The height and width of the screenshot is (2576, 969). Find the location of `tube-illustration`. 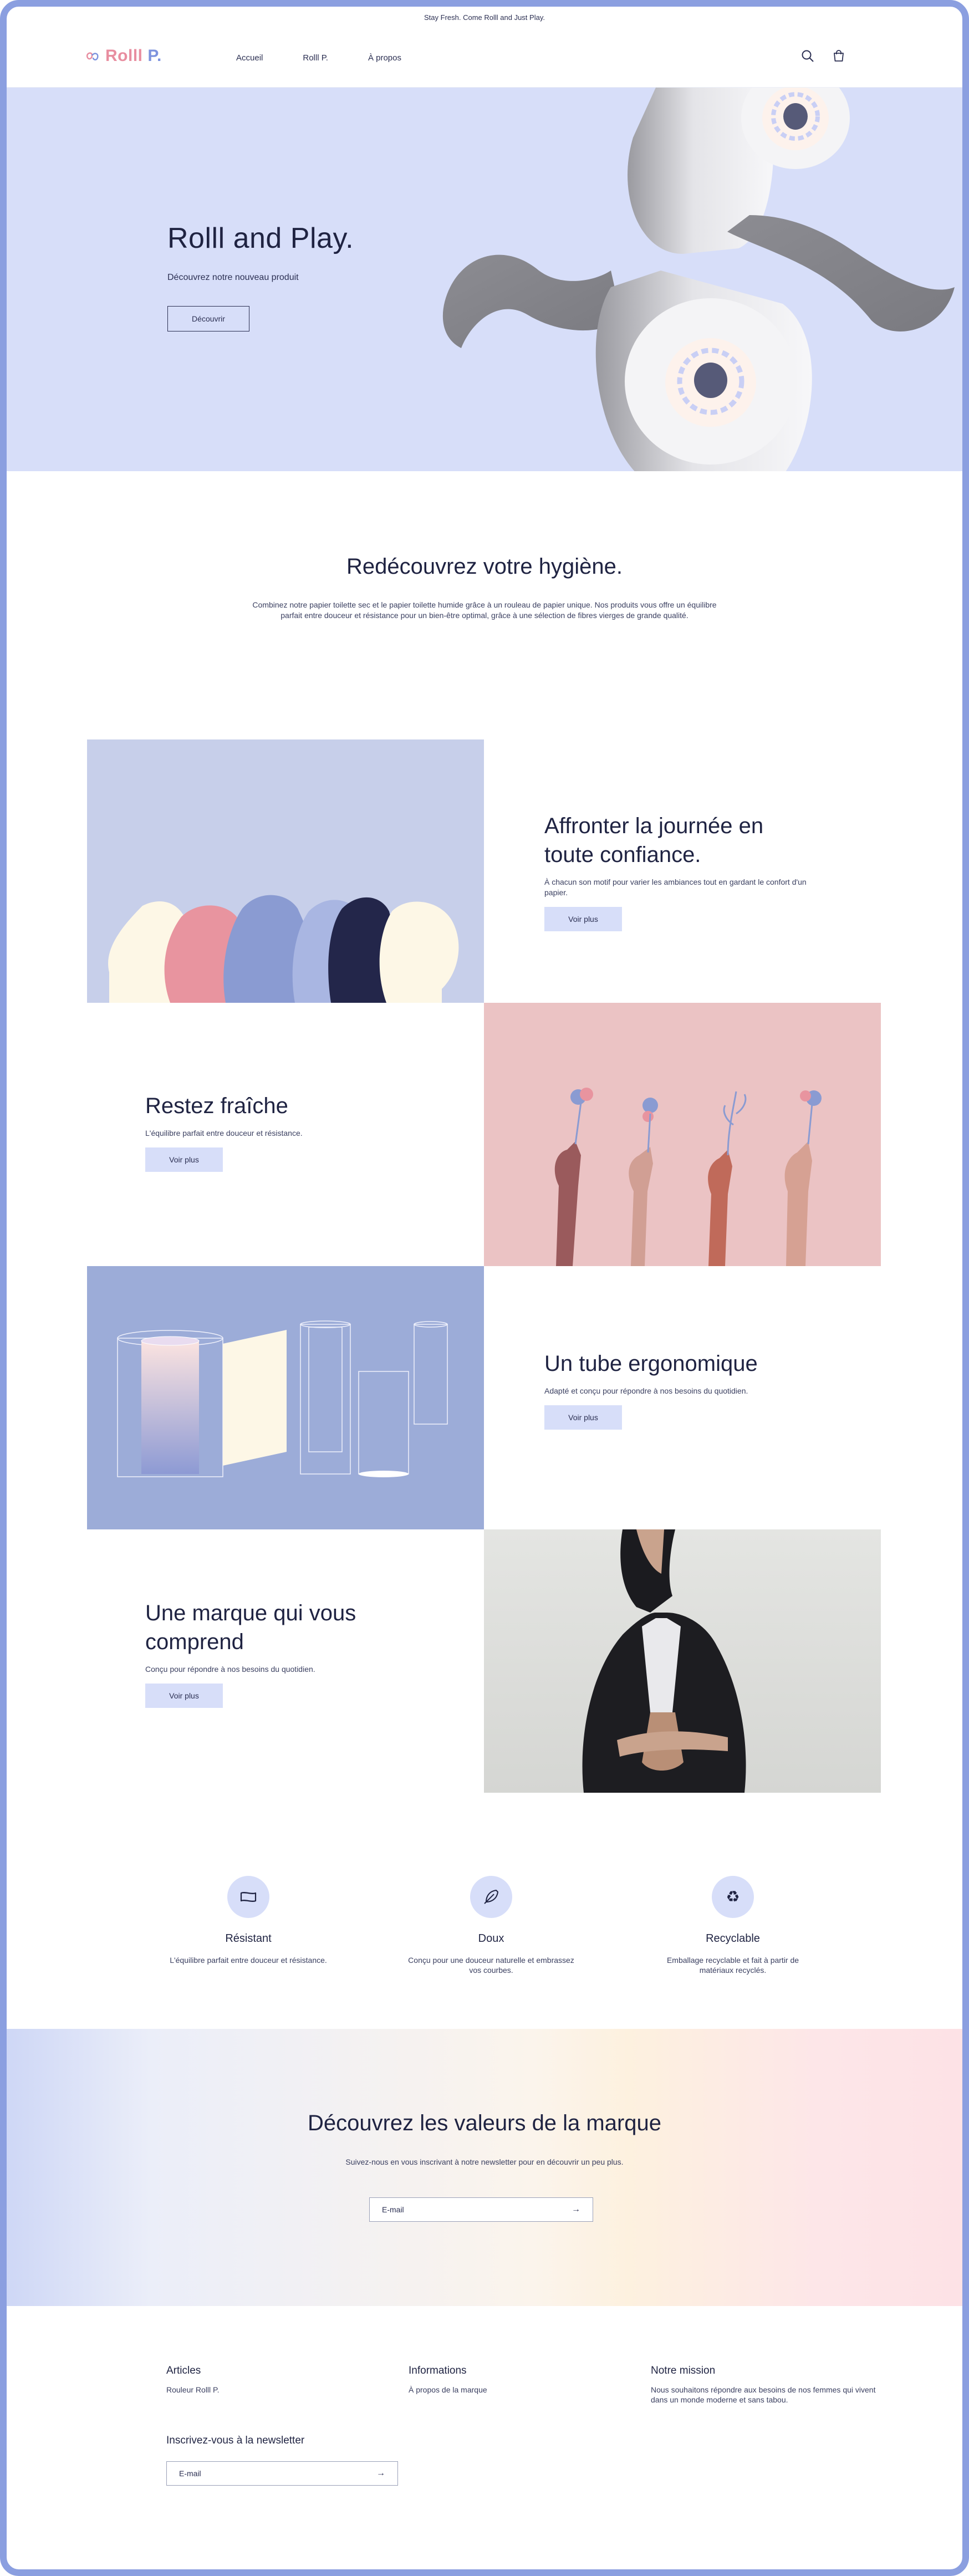

tube-illustration is located at coordinates (282, 1398).